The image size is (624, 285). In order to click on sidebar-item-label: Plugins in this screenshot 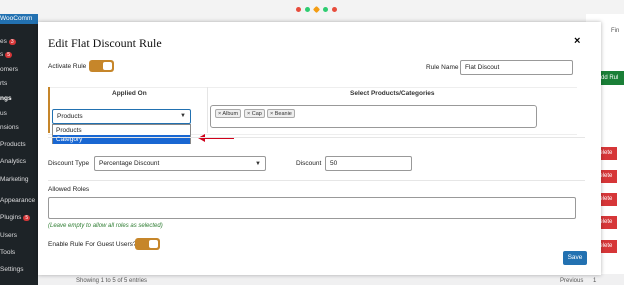, I will do `click(11, 217)`.